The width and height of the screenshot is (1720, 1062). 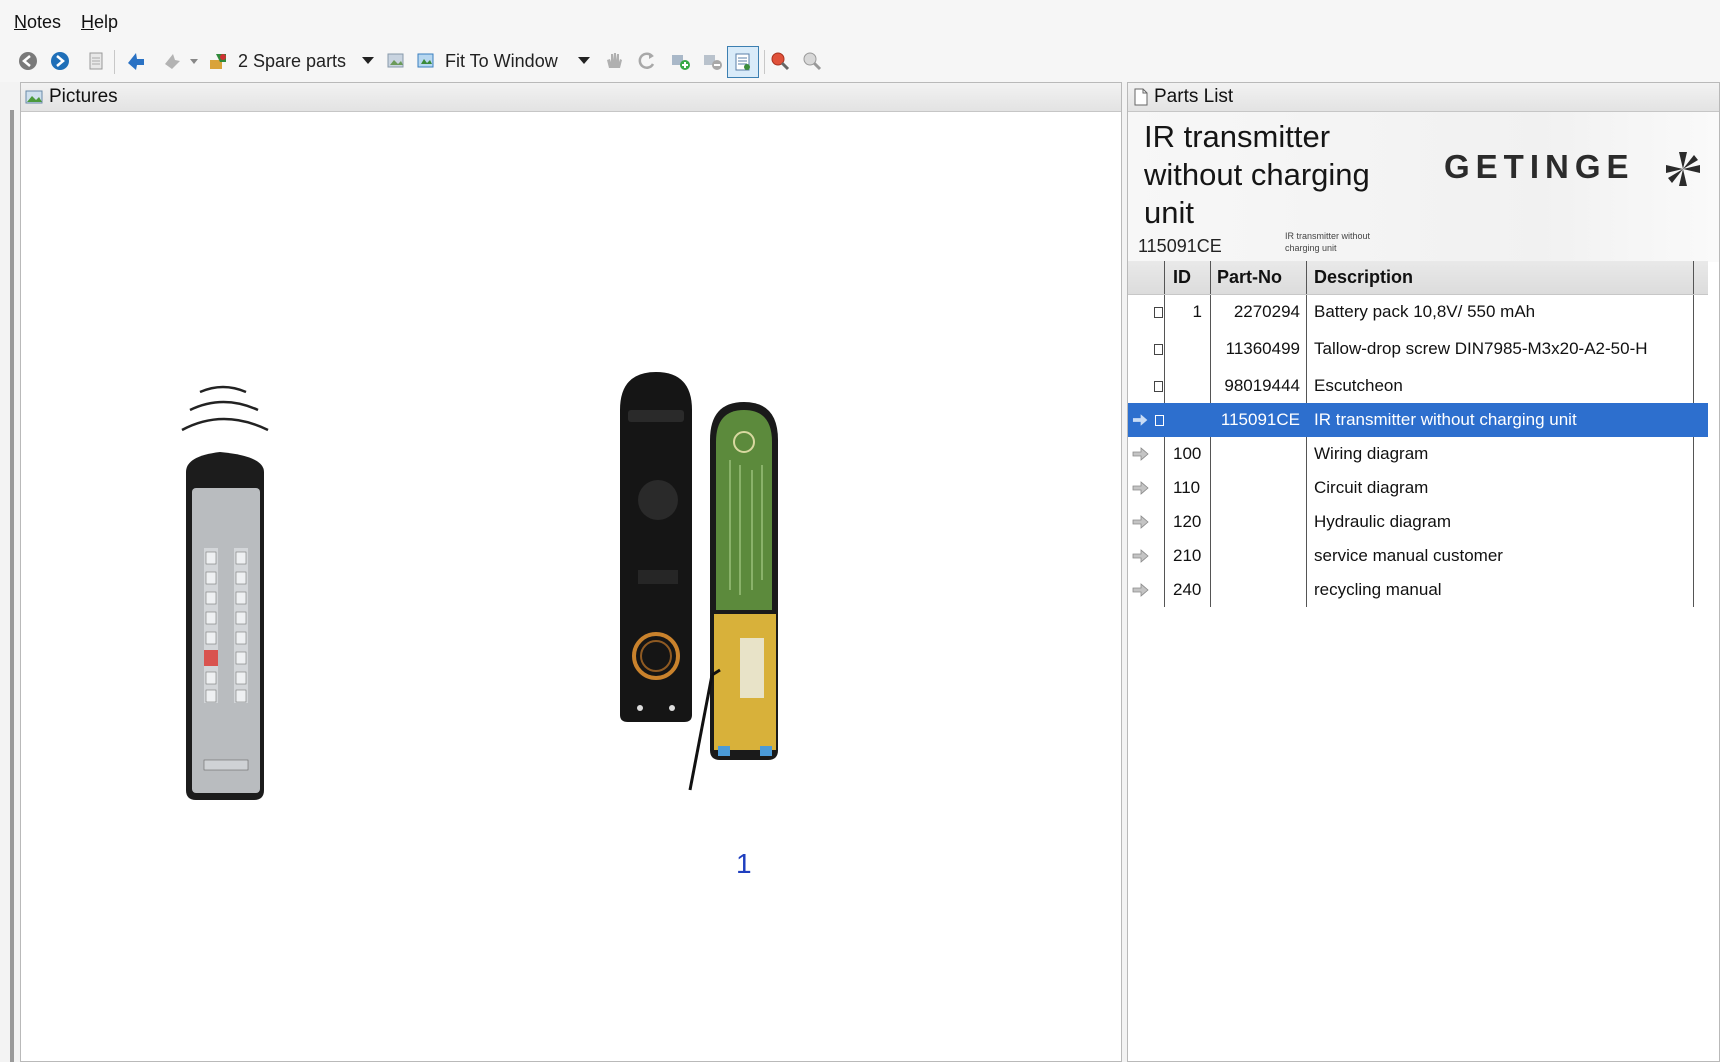 I want to click on bookmark-button, so click(x=172, y=61).